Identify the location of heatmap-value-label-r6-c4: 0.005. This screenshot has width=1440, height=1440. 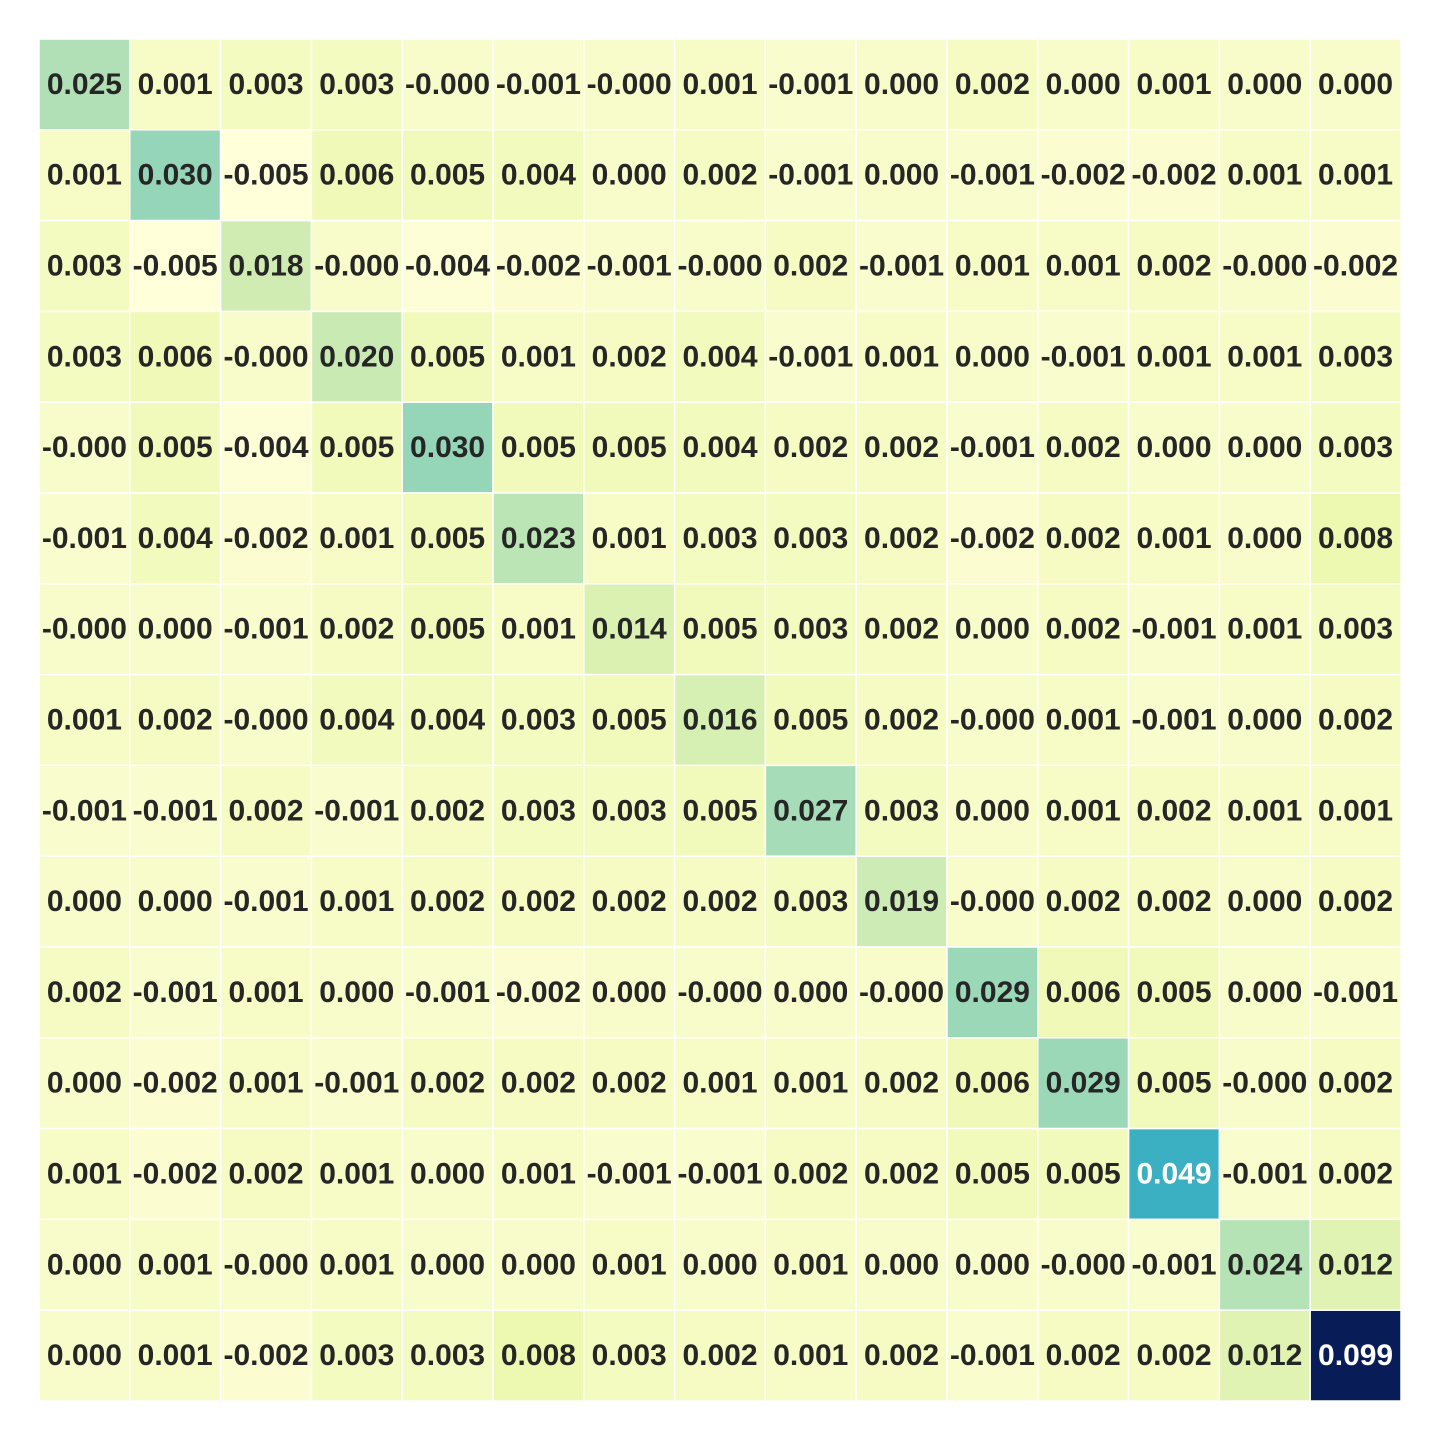
(447, 629).